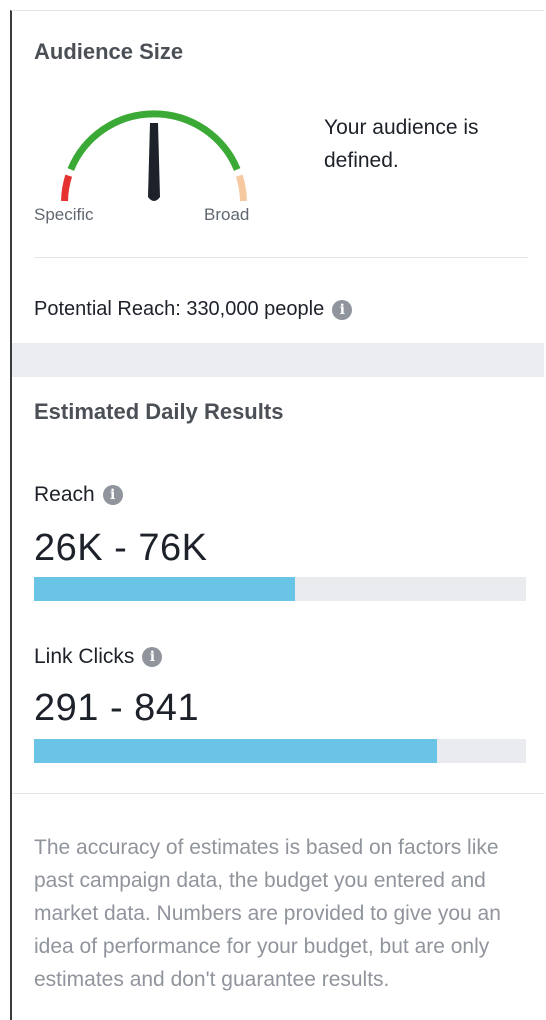 Image resolution: width=546 pixels, height=1020 pixels. I want to click on link-clicks-label-row: Link Clicks i, so click(98, 657).